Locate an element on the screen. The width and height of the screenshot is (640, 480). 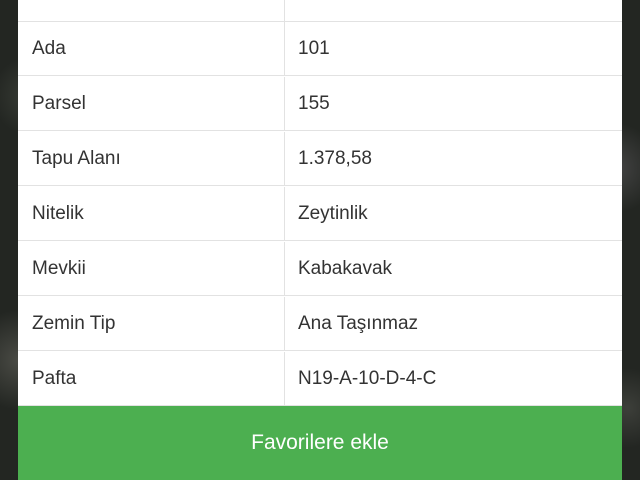
row-label: Ada is located at coordinates (151, 48).